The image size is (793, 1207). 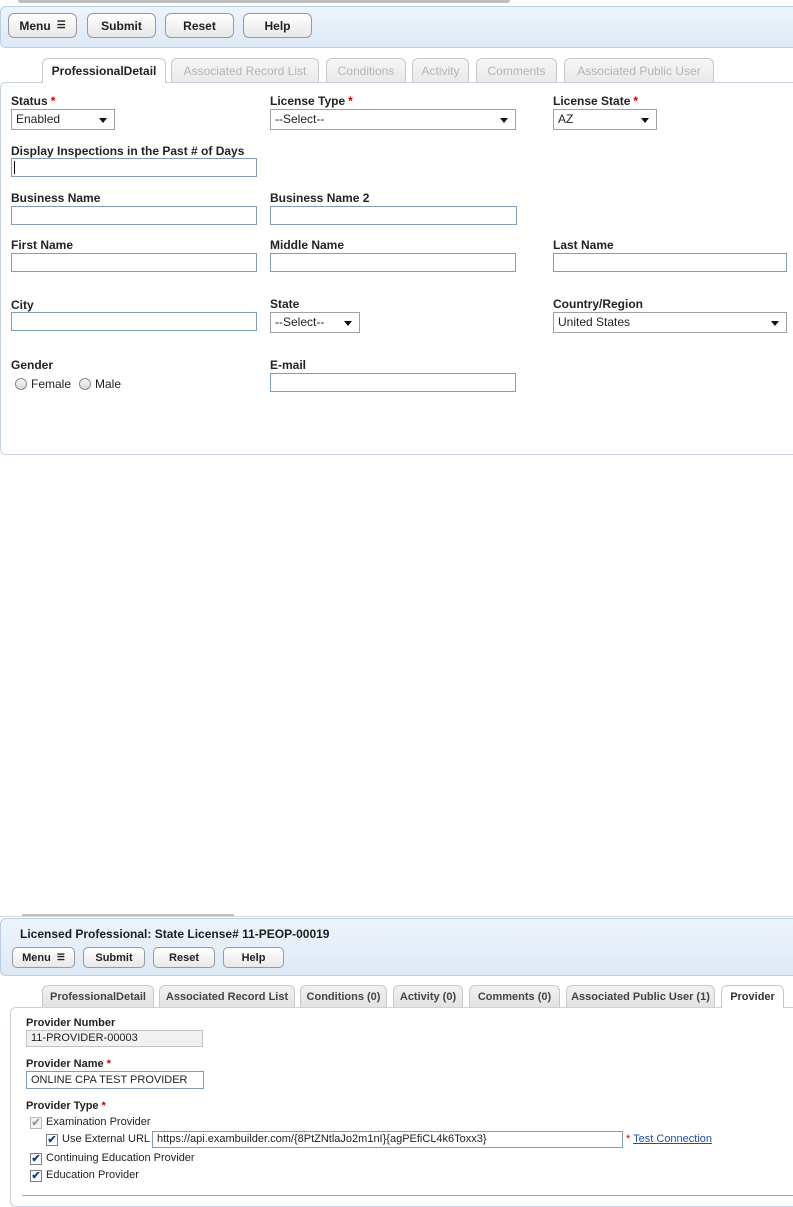 What do you see at coordinates (672, 1139) in the screenshot?
I see `test-connection-link: Test Connection` at bounding box center [672, 1139].